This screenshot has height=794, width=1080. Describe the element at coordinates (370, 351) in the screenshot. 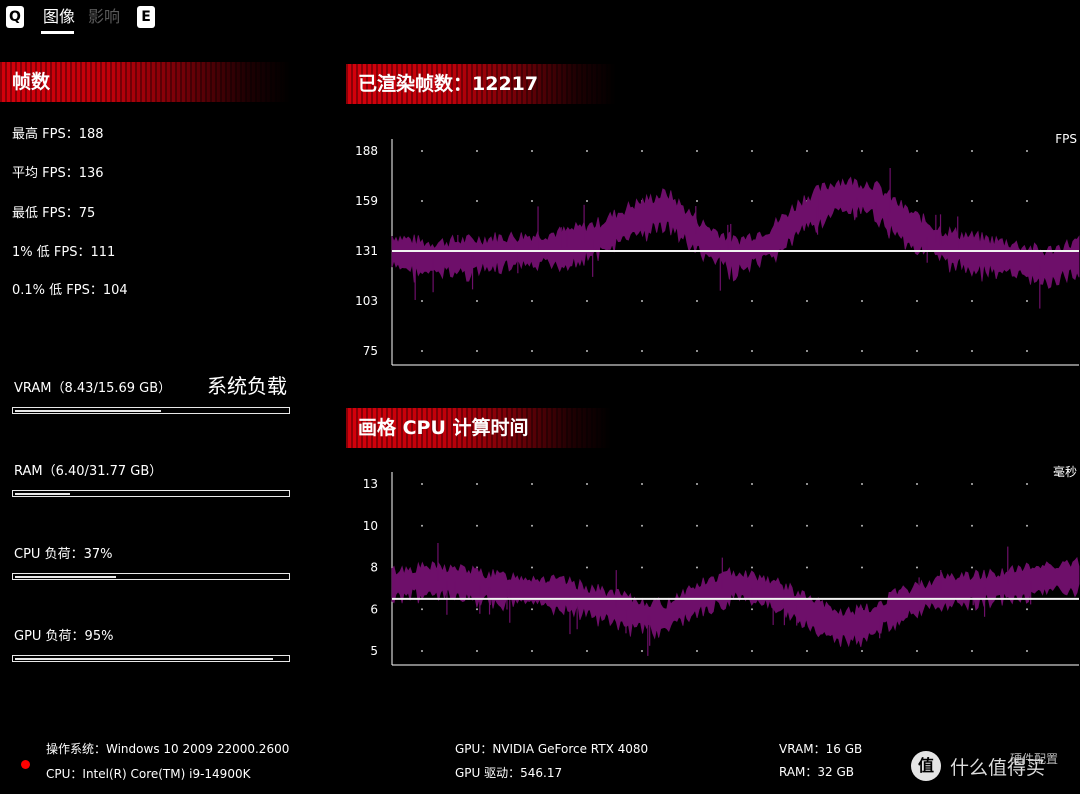

I see `y-tick-label: 75` at that location.